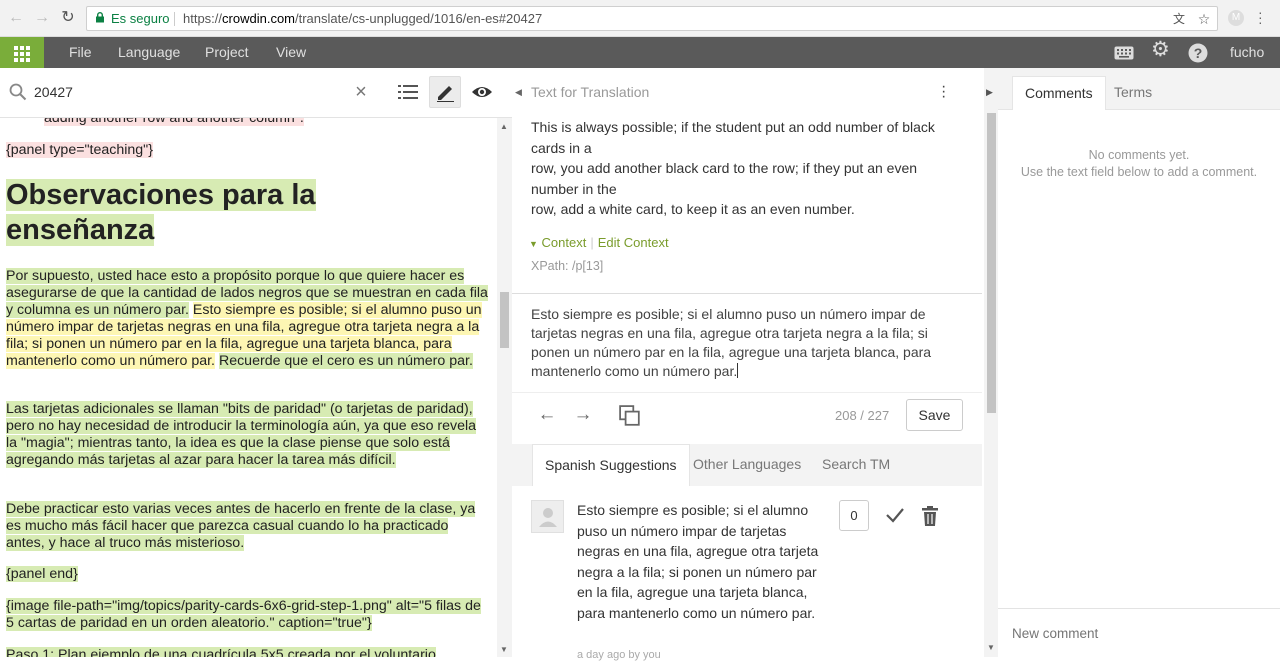 This screenshot has width=1280, height=661. What do you see at coordinates (1133, 93) in the screenshot?
I see `tab-terms: Terms` at bounding box center [1133, 93].